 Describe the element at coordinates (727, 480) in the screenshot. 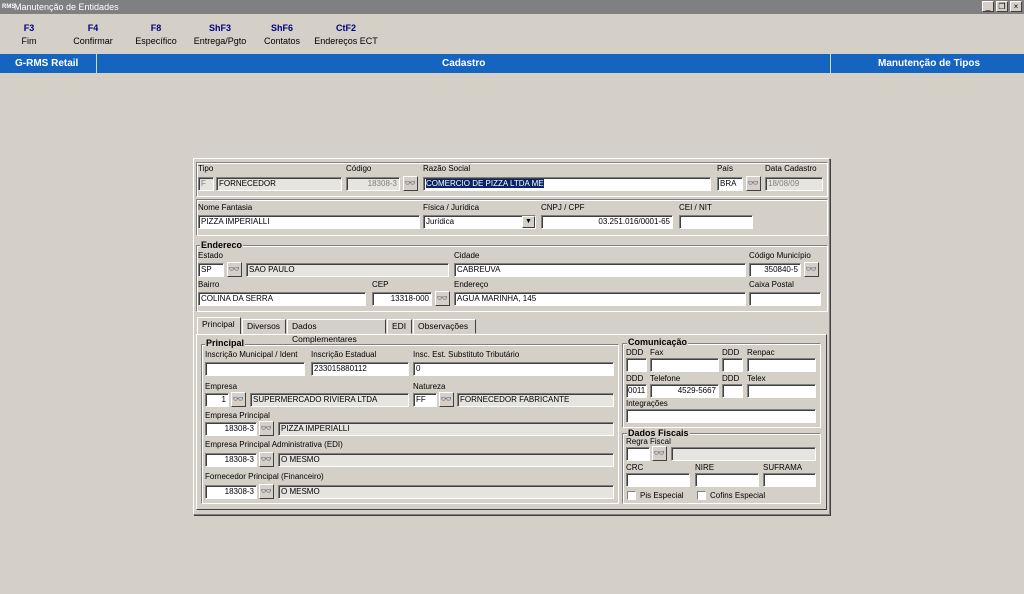

I see `nire-field` at that location.